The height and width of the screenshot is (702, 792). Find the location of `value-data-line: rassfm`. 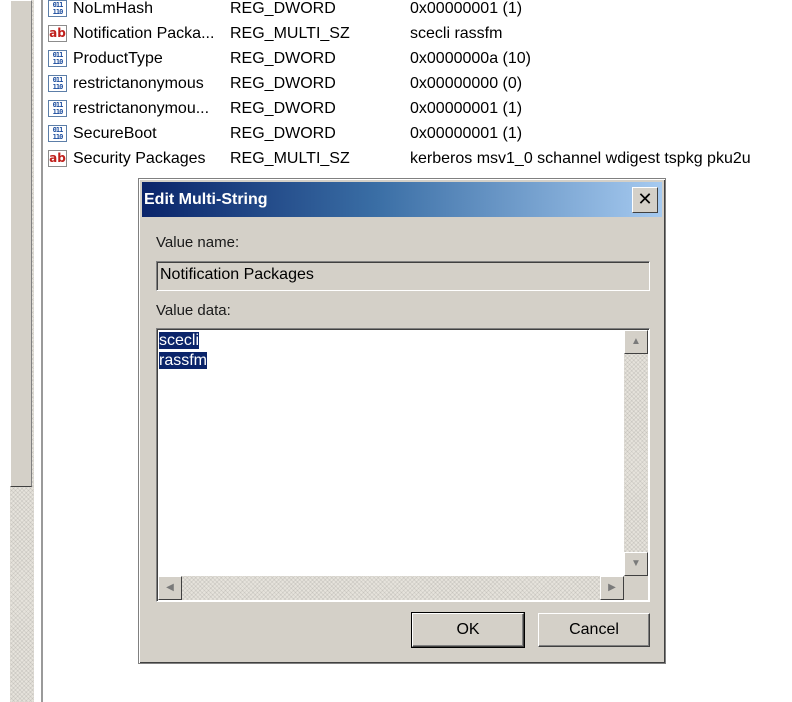

value-data-line: rassfm is located at coordinates (183, 361).